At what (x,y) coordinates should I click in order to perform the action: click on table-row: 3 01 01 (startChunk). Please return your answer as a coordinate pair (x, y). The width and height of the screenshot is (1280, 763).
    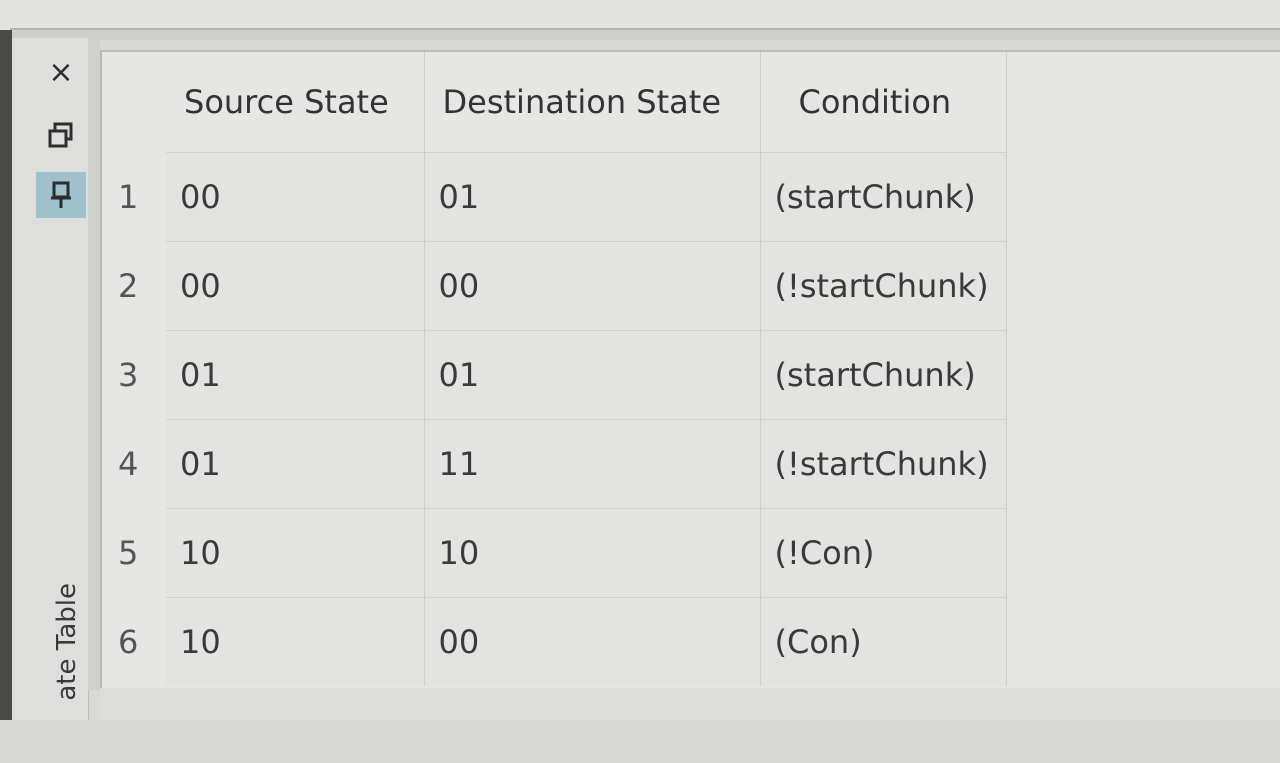
    Looking at the image, I should click on (554, 375).